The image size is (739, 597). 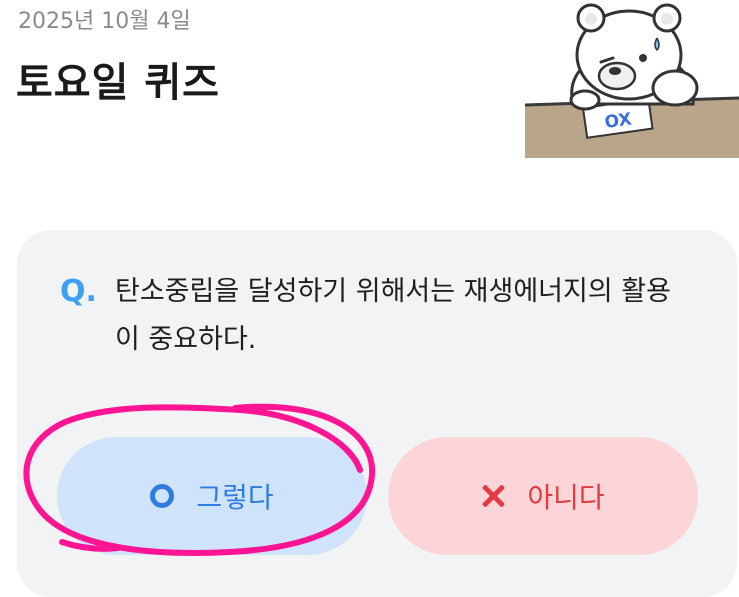 I want to click on sheet-ox-label: OX, so click(x=617, y=121).